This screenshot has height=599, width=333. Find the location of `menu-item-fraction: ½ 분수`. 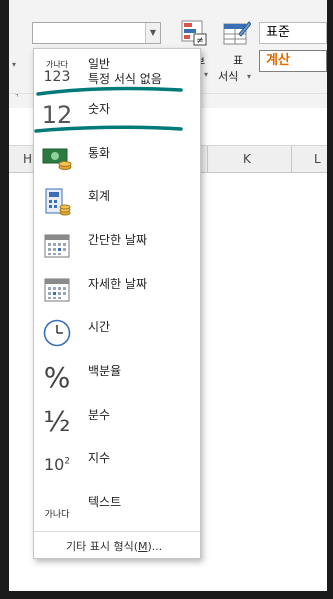

menu-item-fraction: ½ 분수 is located at coordinates (117, 421).